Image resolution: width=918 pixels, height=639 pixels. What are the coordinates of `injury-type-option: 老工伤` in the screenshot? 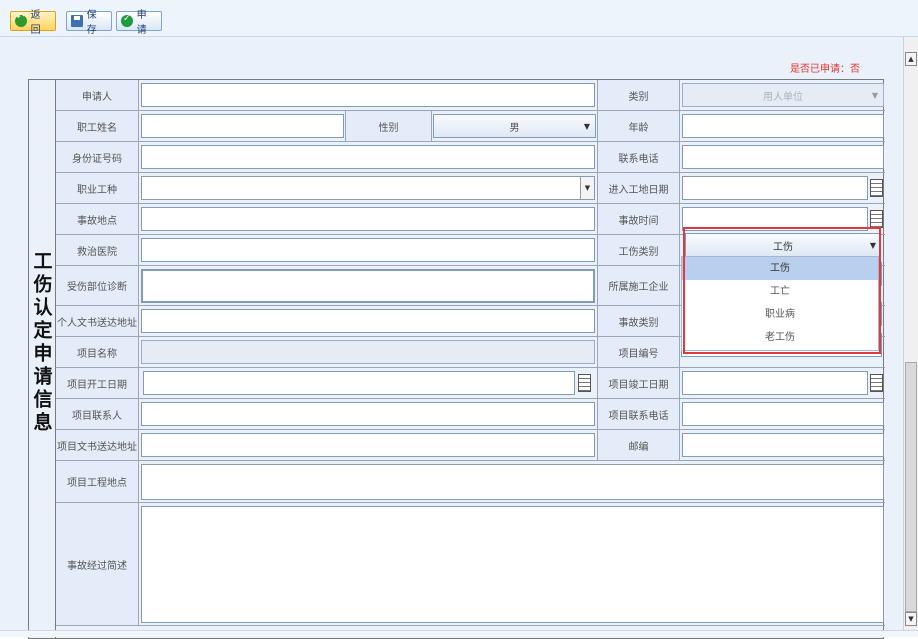 It's located at (780, 337).